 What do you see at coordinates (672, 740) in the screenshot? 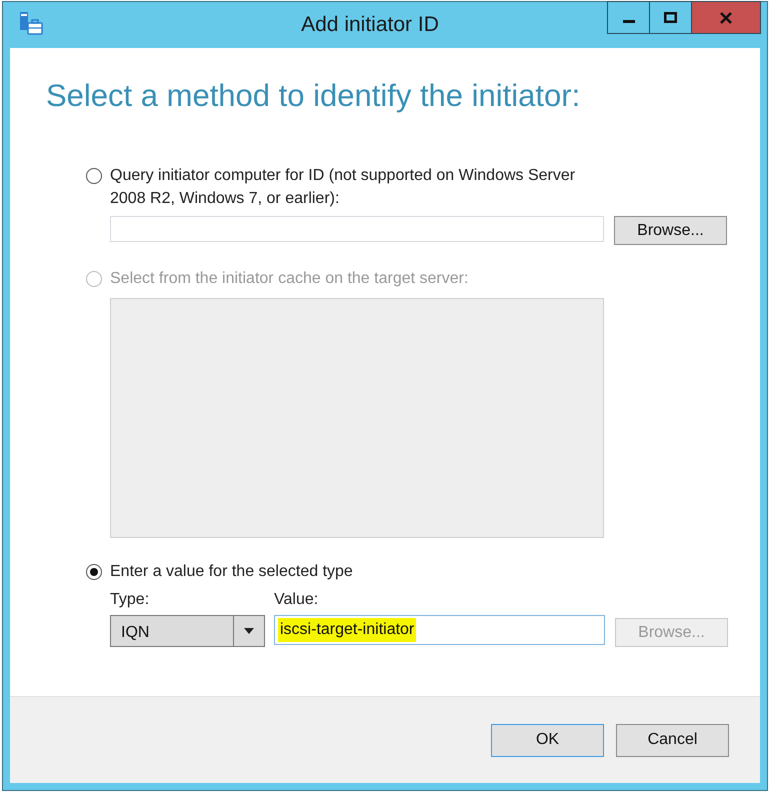
I see `dialog-button: Cancel` at bounding box center [672, 740].